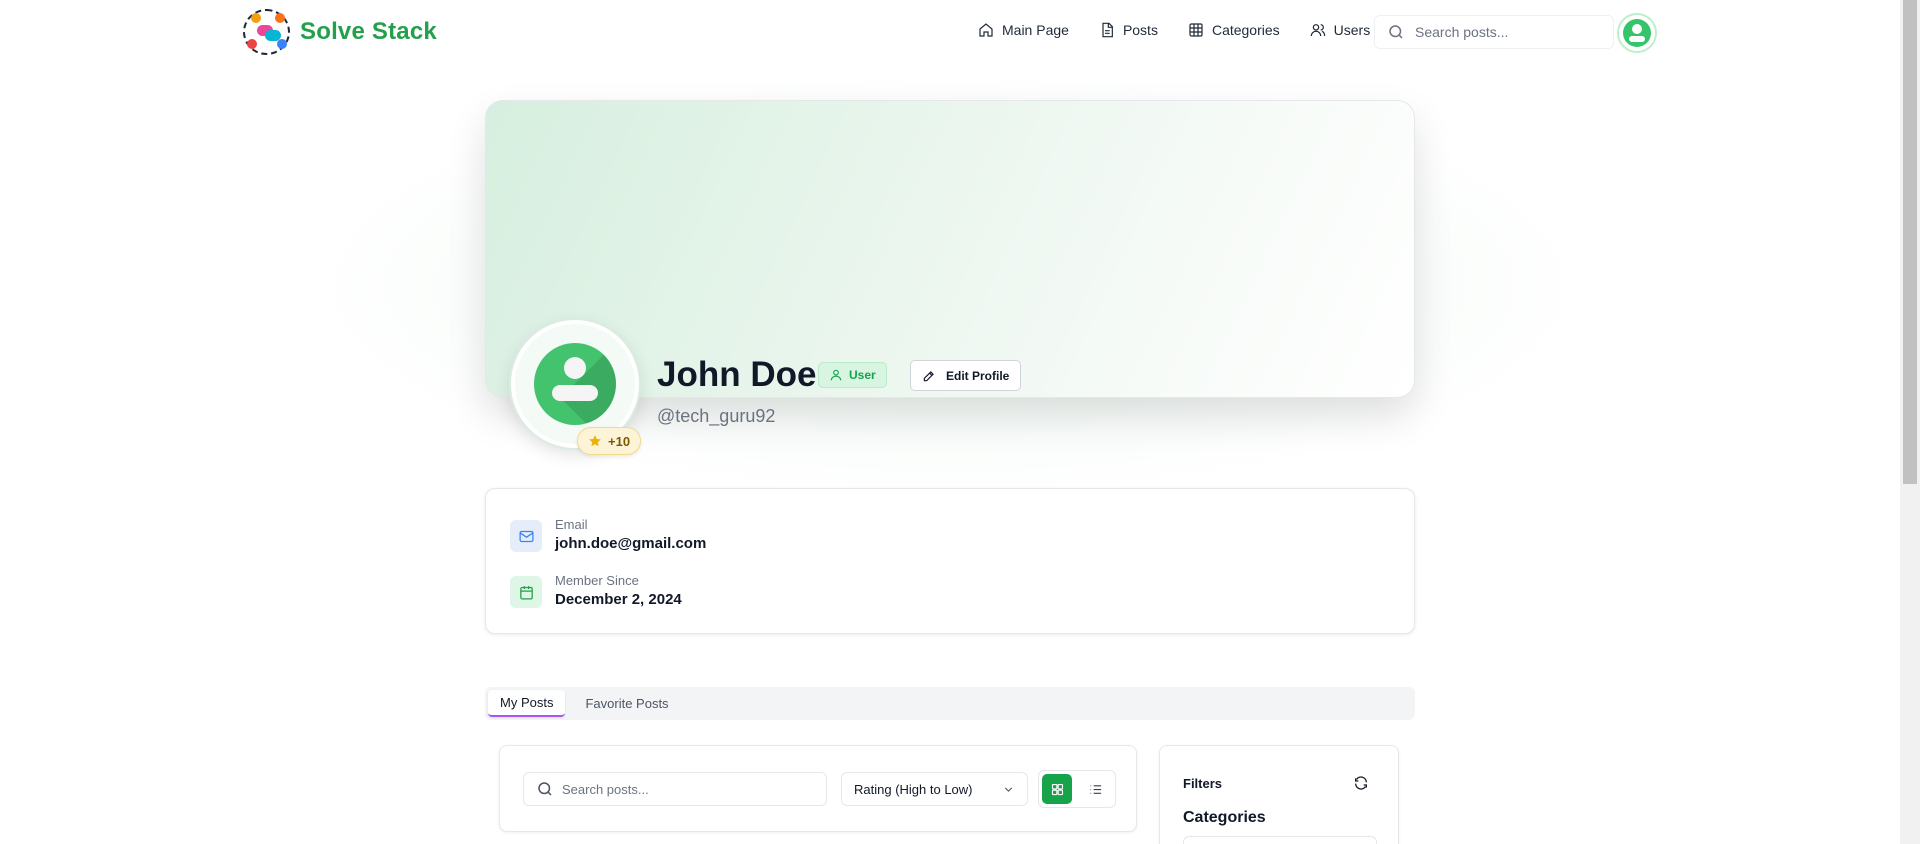 The height and width of the screenshot is (844, 1920). I want to click on nav-main-page-label: Main Page, so click(1035, 30).